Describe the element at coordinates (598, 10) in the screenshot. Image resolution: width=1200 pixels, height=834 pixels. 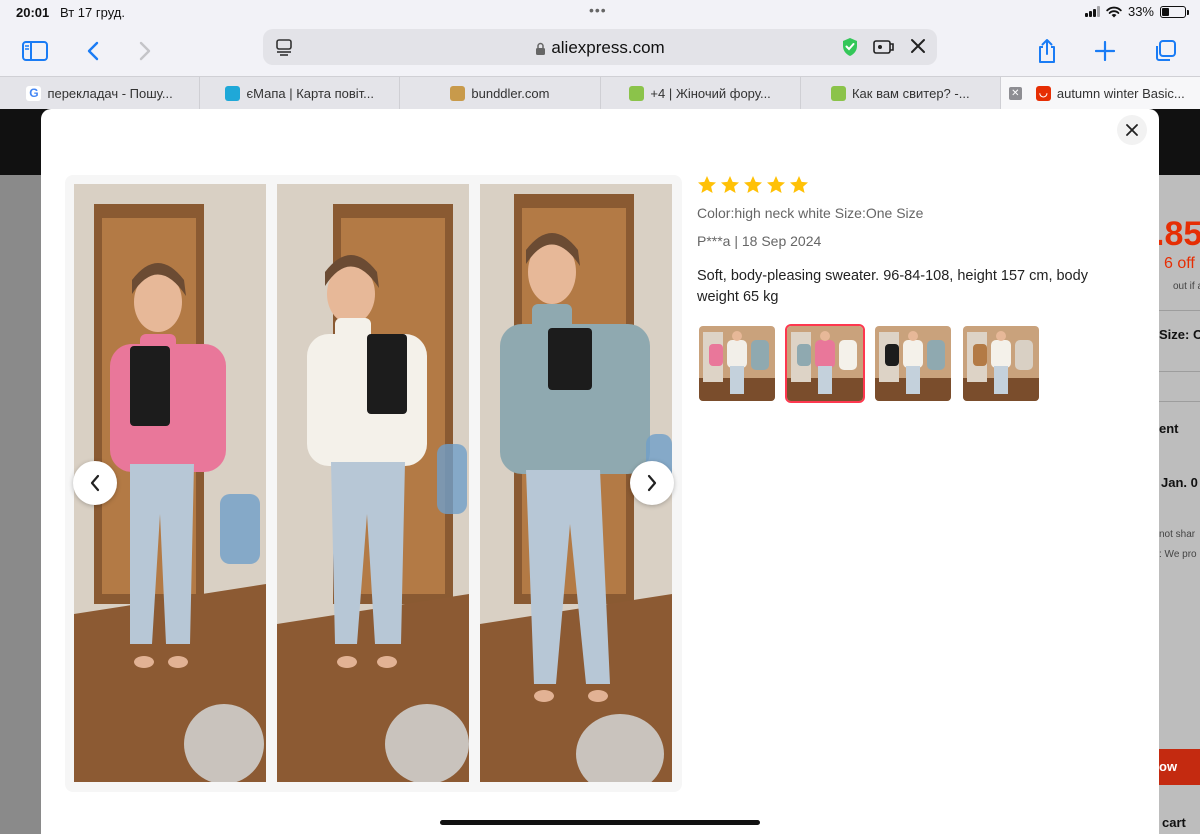
I see `multitasking-dots-icon: •••` at that location.